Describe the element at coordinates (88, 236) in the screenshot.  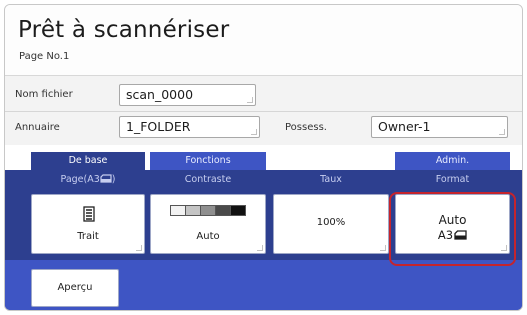
I see `image-mode-value: Trait` at that location.